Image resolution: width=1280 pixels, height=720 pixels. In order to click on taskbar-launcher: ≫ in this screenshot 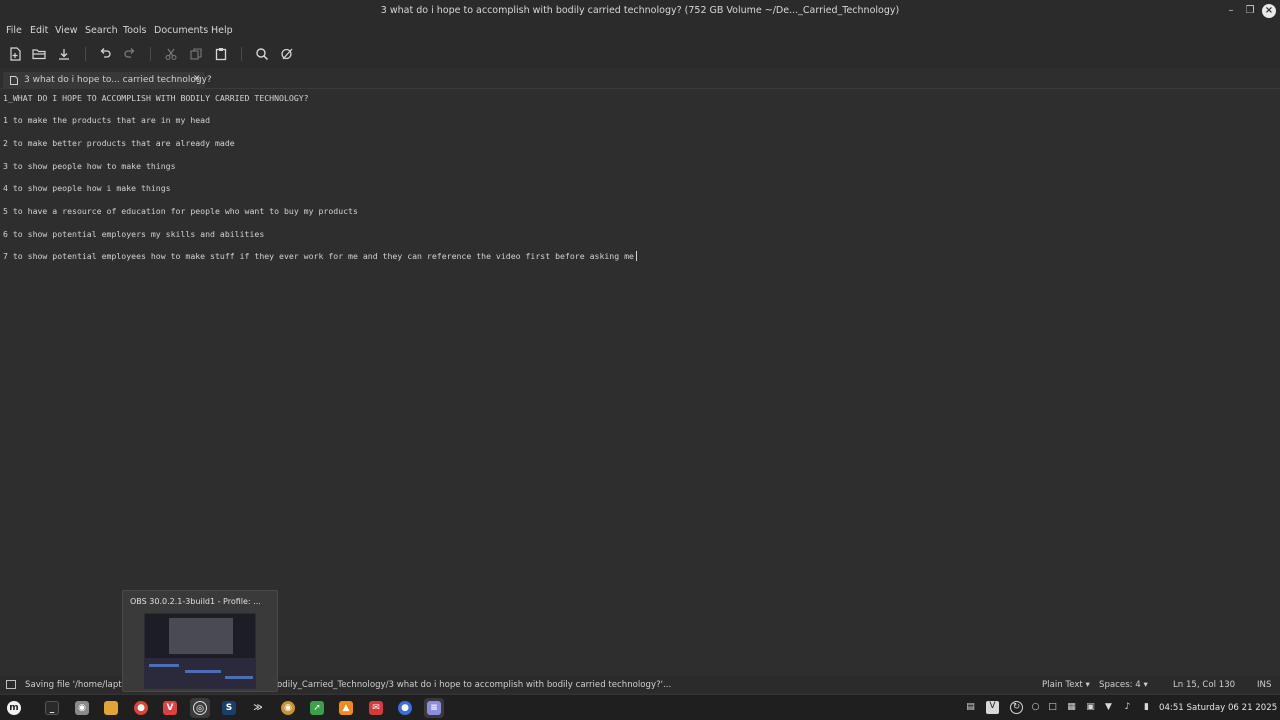, I will do `click(258, 708)`.